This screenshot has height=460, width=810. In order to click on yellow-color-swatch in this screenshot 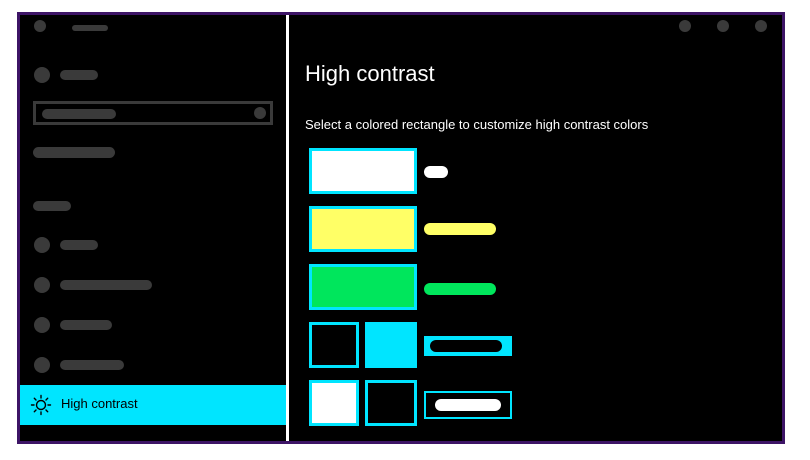, I will do `click(363, 229)`.